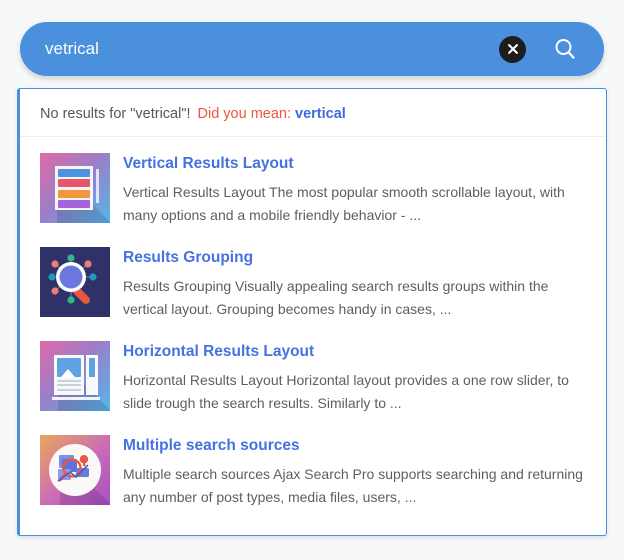  What do you see at coordinates (354, 351) in the screenshot?
I see `result-title: Horizontal Results Layout` at bounding box center [354, 351].